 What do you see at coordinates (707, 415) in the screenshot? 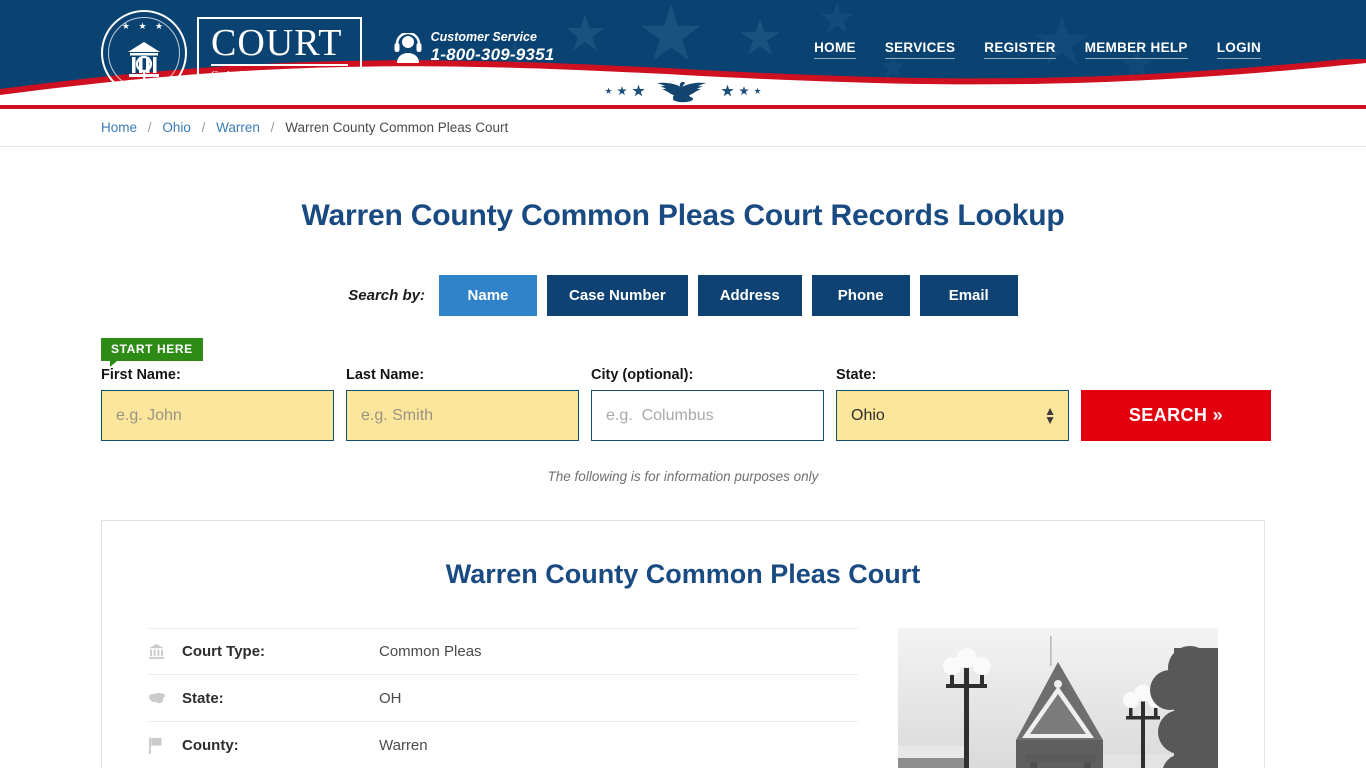
I see `city-input` at bounding box center [707, 415].